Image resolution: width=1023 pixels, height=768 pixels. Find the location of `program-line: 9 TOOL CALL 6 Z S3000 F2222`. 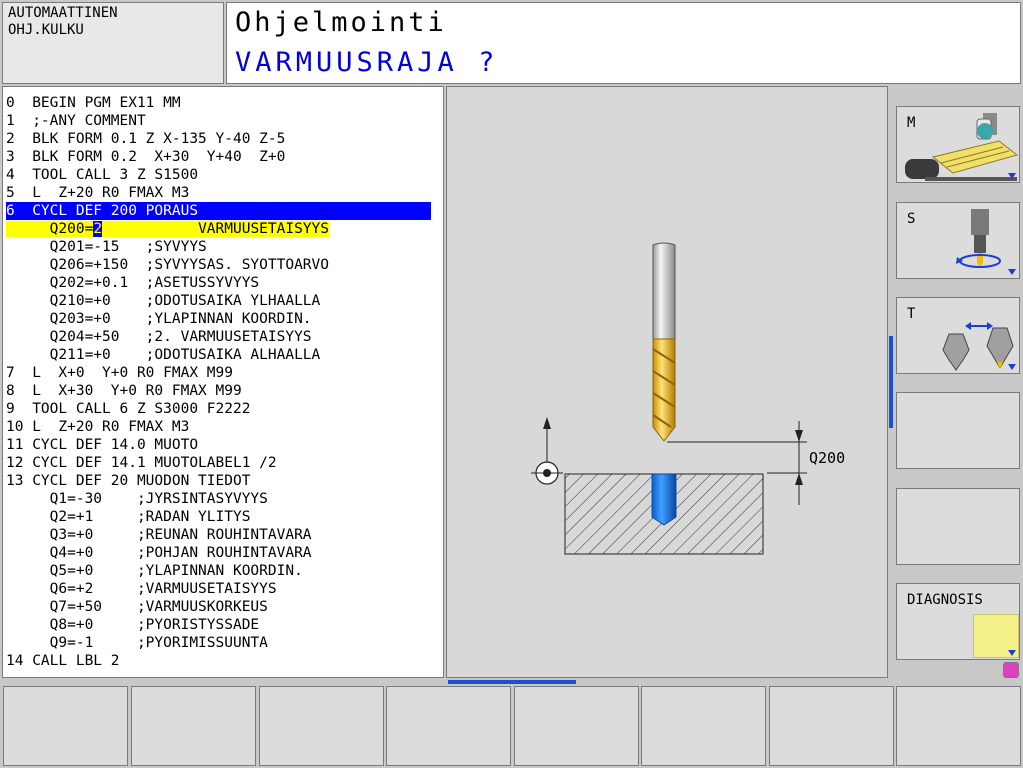

program-line: 9 TOOL CALL 6 Z S3000 F2222 is located at coordinates (220, 409).